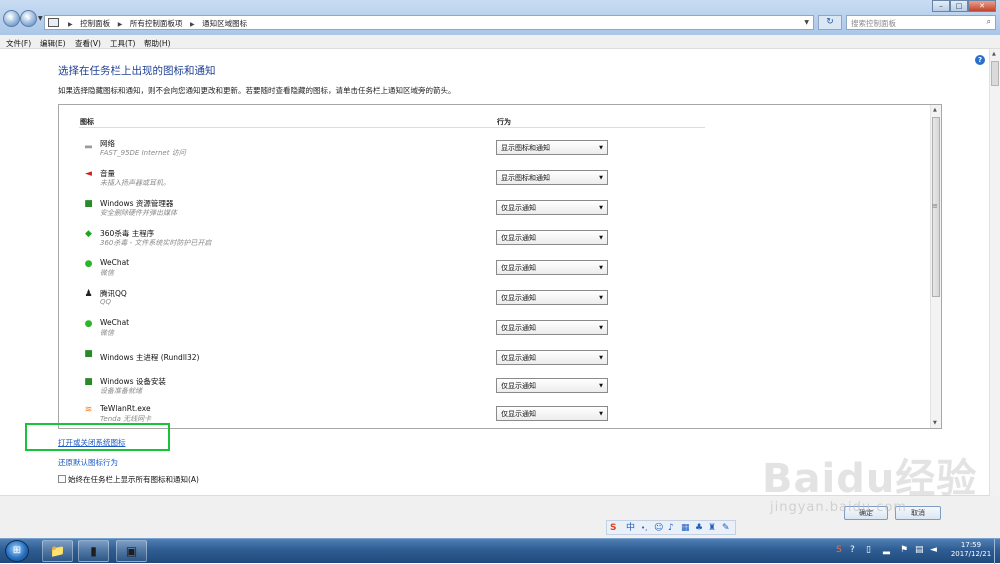  Describe the element at coordinates (88, 144) in the screenshot. I see `network-icon: ▂` at that location.